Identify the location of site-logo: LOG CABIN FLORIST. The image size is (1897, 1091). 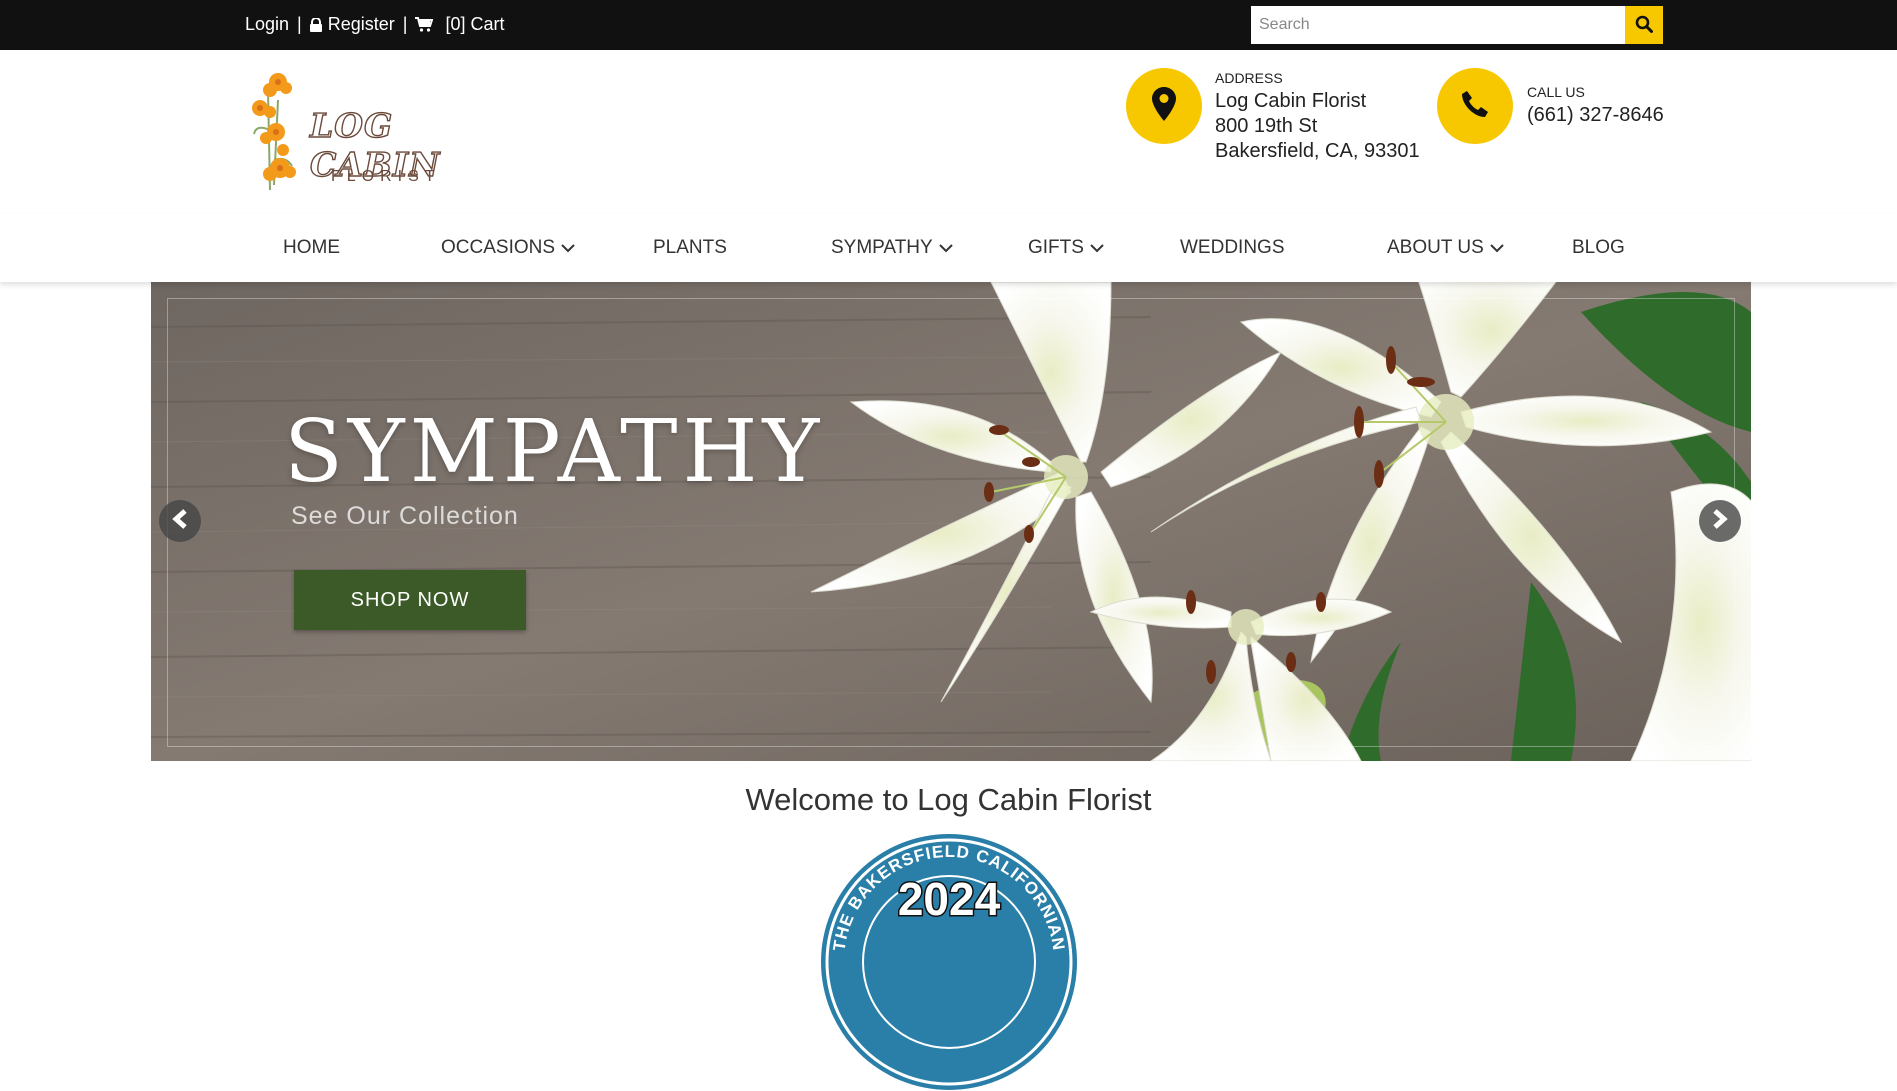
(363, 132).